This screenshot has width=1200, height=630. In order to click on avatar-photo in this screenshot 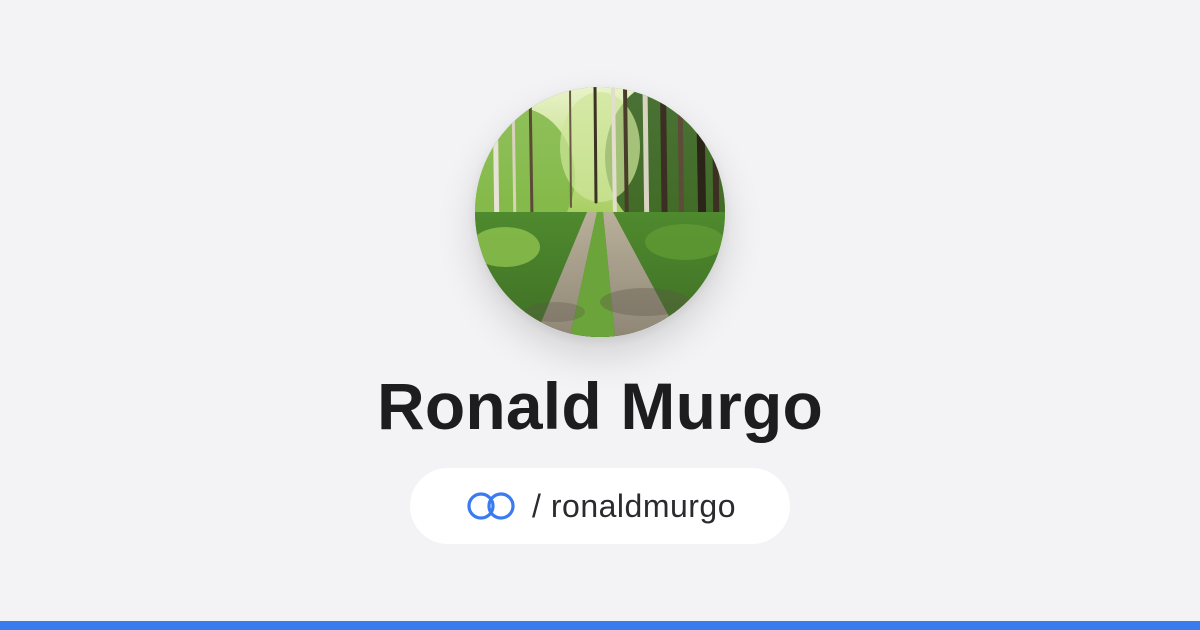, I will do `click(600, 212)`.